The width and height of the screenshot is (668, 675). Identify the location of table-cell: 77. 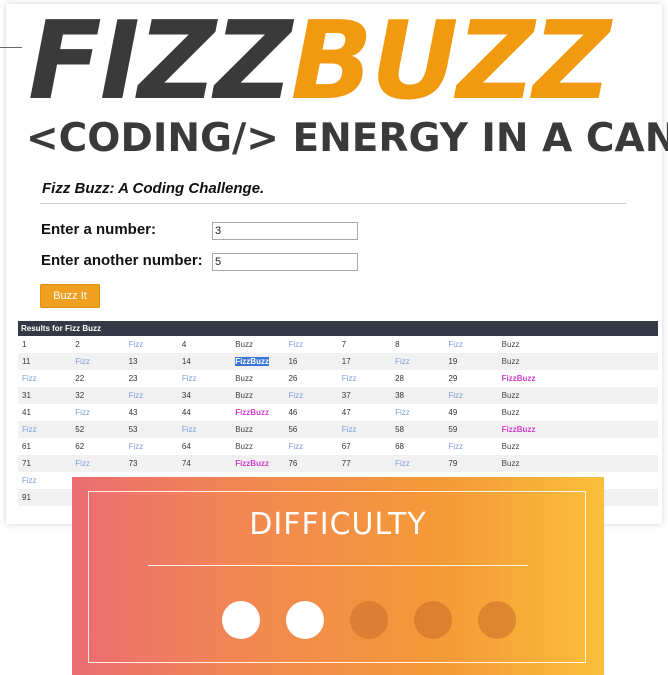
(346, 463).